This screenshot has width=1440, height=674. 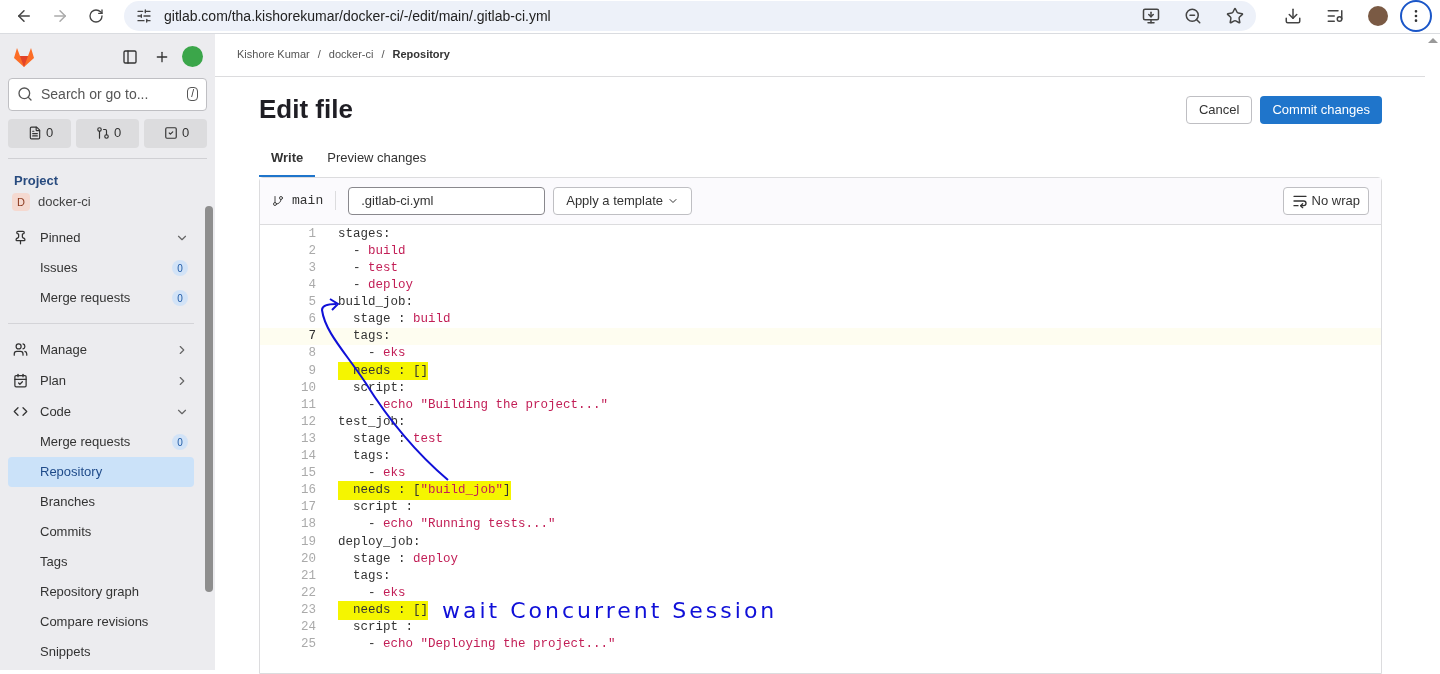 I want to click on profile-avatar, so click(x=1378, y=16).